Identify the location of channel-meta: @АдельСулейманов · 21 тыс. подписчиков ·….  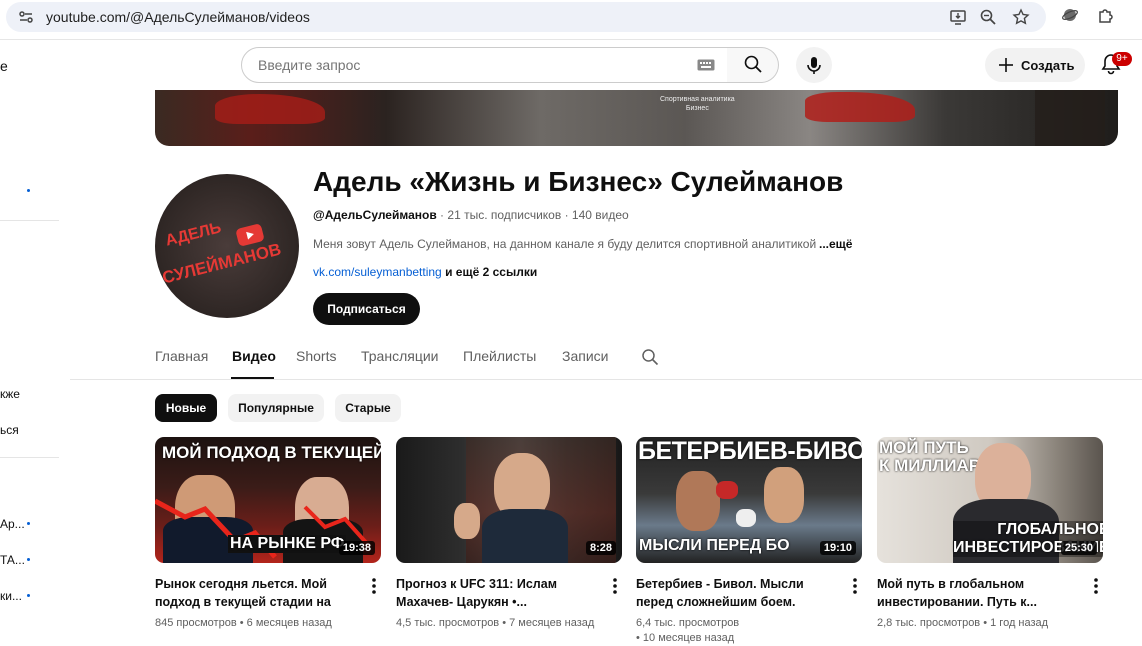
(471, 215).